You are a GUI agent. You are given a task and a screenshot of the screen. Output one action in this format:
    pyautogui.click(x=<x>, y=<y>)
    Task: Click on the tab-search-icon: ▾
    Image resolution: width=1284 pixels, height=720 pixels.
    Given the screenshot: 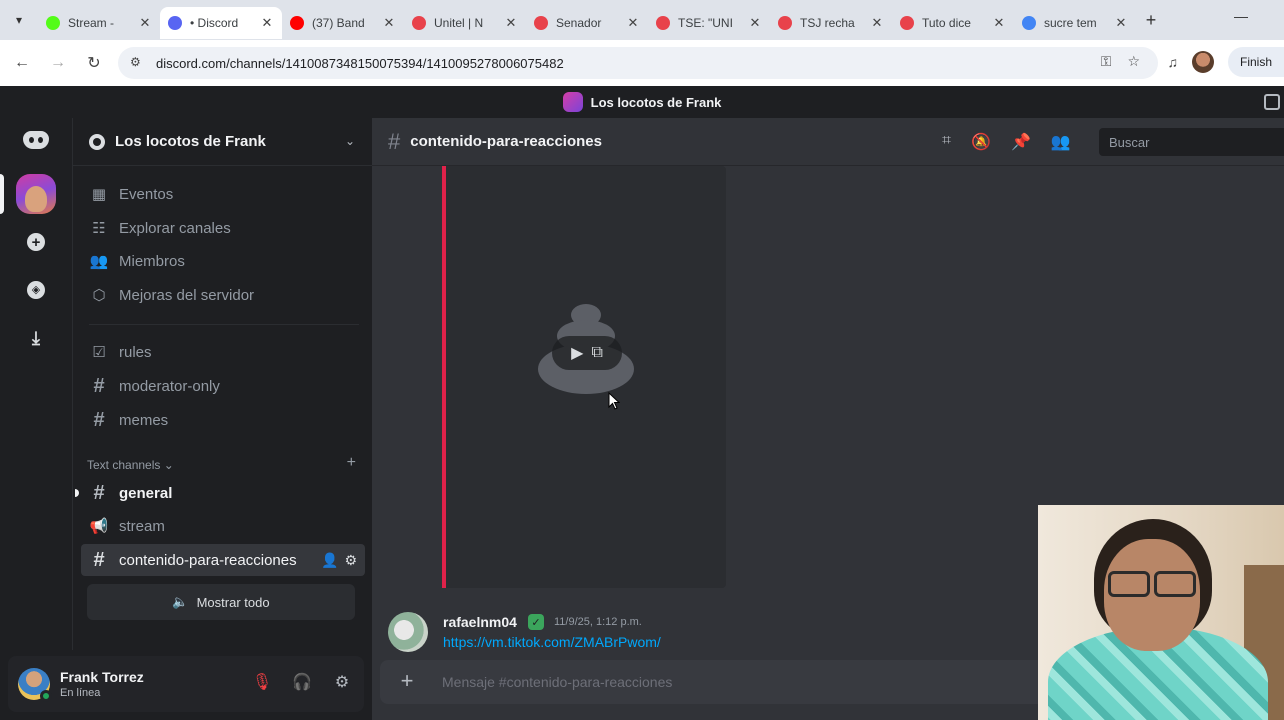 What is the action you would take?
    pyautogui.click(x=19, y=20)
    